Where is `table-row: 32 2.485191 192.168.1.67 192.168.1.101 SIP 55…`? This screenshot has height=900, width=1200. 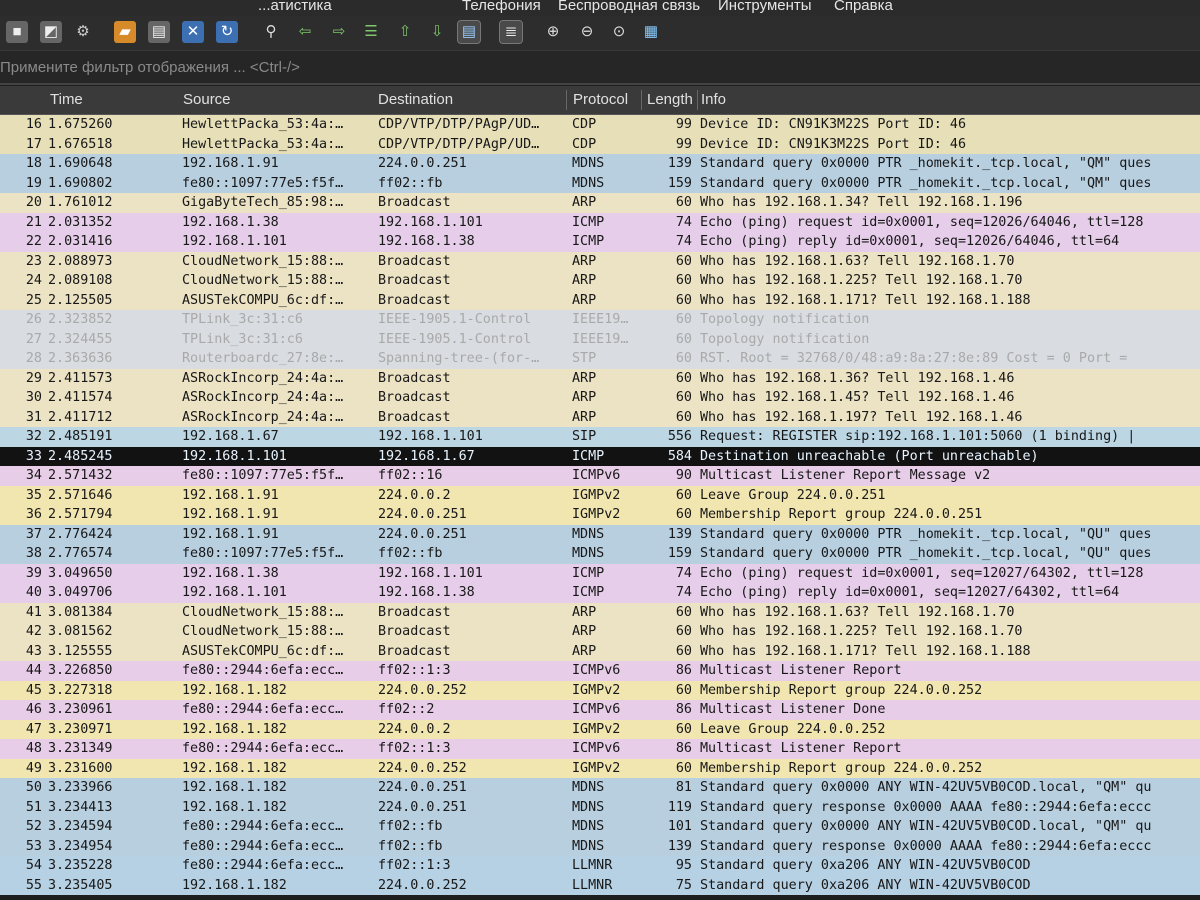 table-row: 32 2.485191 192.168.1.67 192.168.1.101 SIP 55… is located at coordinates (600, 437).